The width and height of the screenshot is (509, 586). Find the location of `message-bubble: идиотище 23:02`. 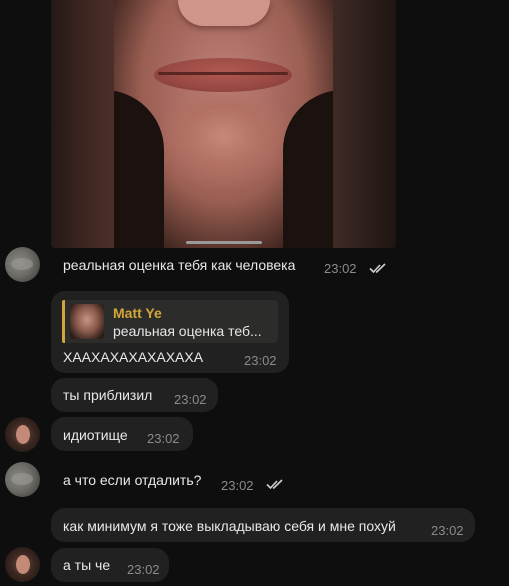

message-bubble: идиотище 23:02 is located at coordinates (122, 434).